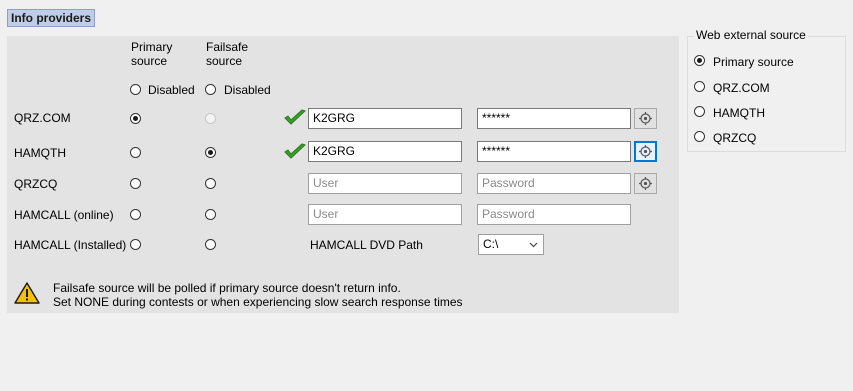  Describe the element at coordinates (385, 151) in the screenshot. I see `hamqth-user-field: K2GRG` at that location.